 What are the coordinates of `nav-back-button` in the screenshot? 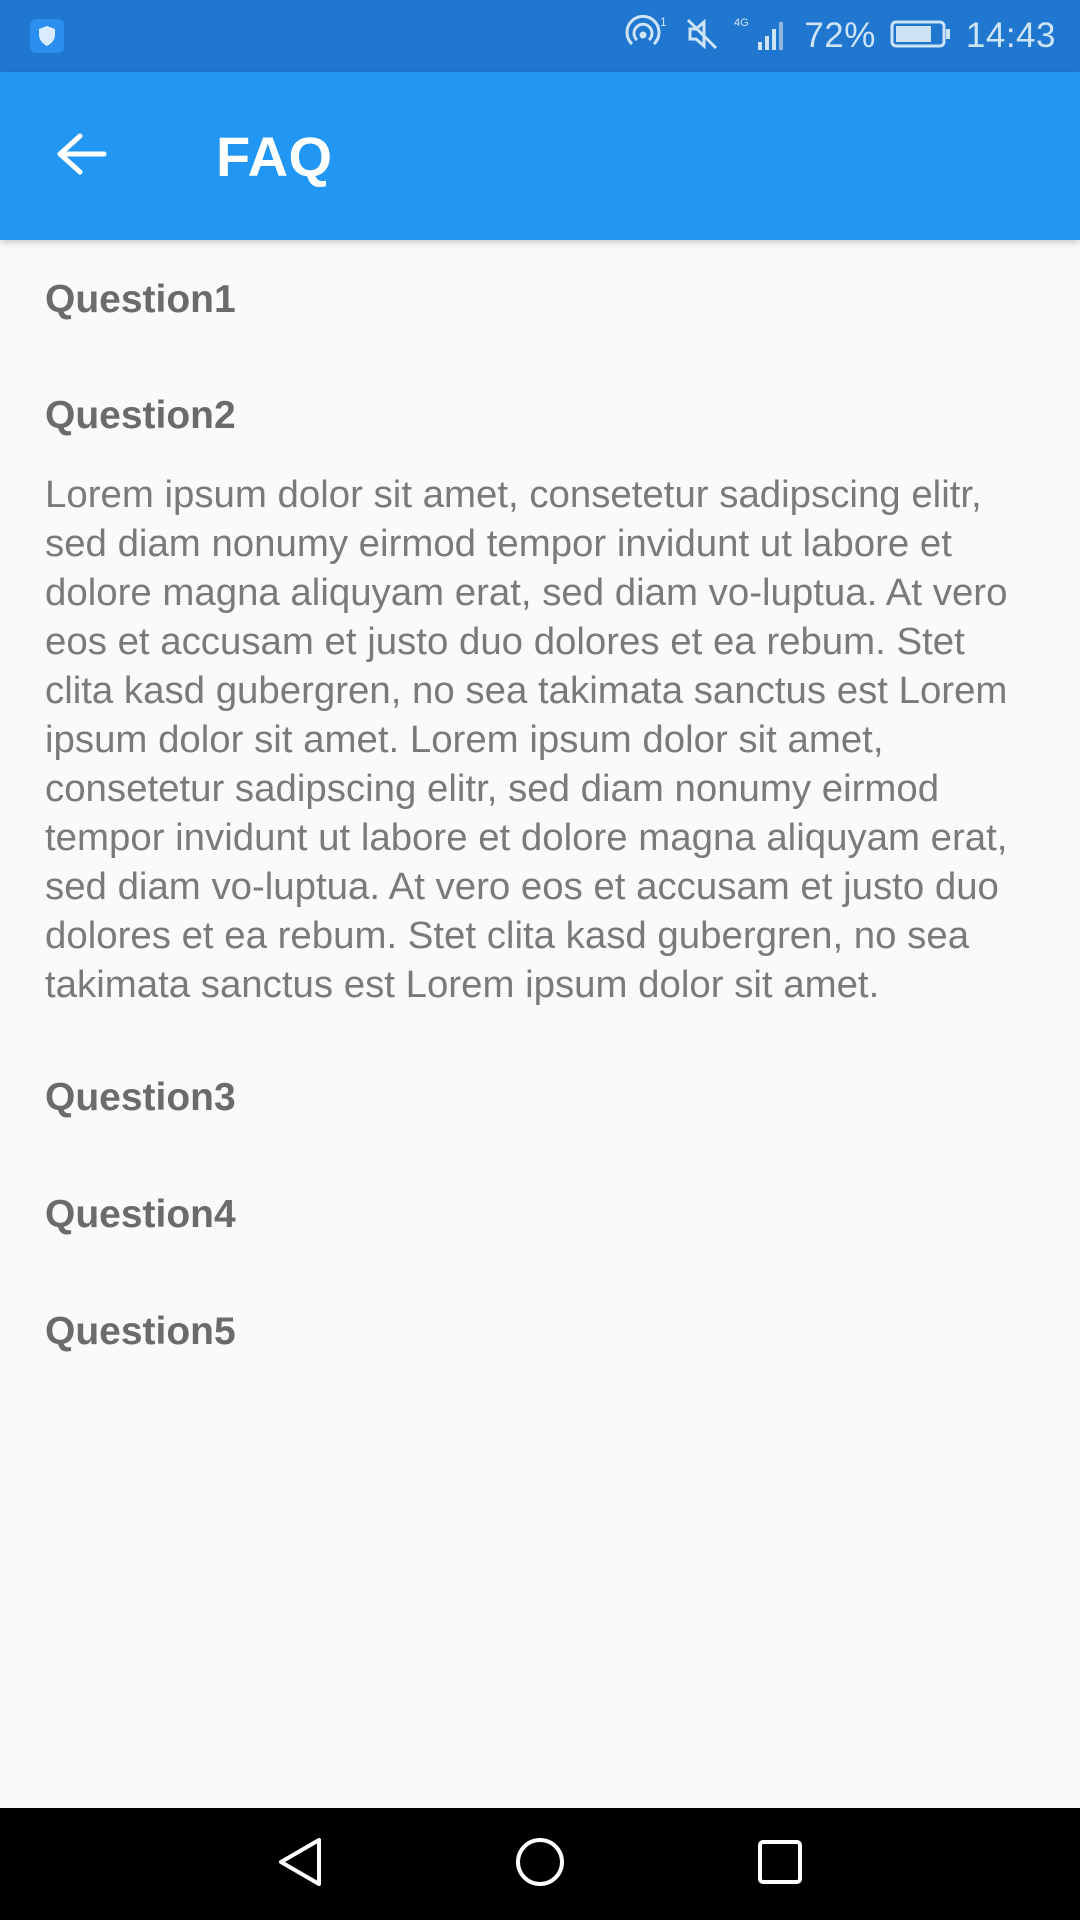 It's located at (300, 1864).